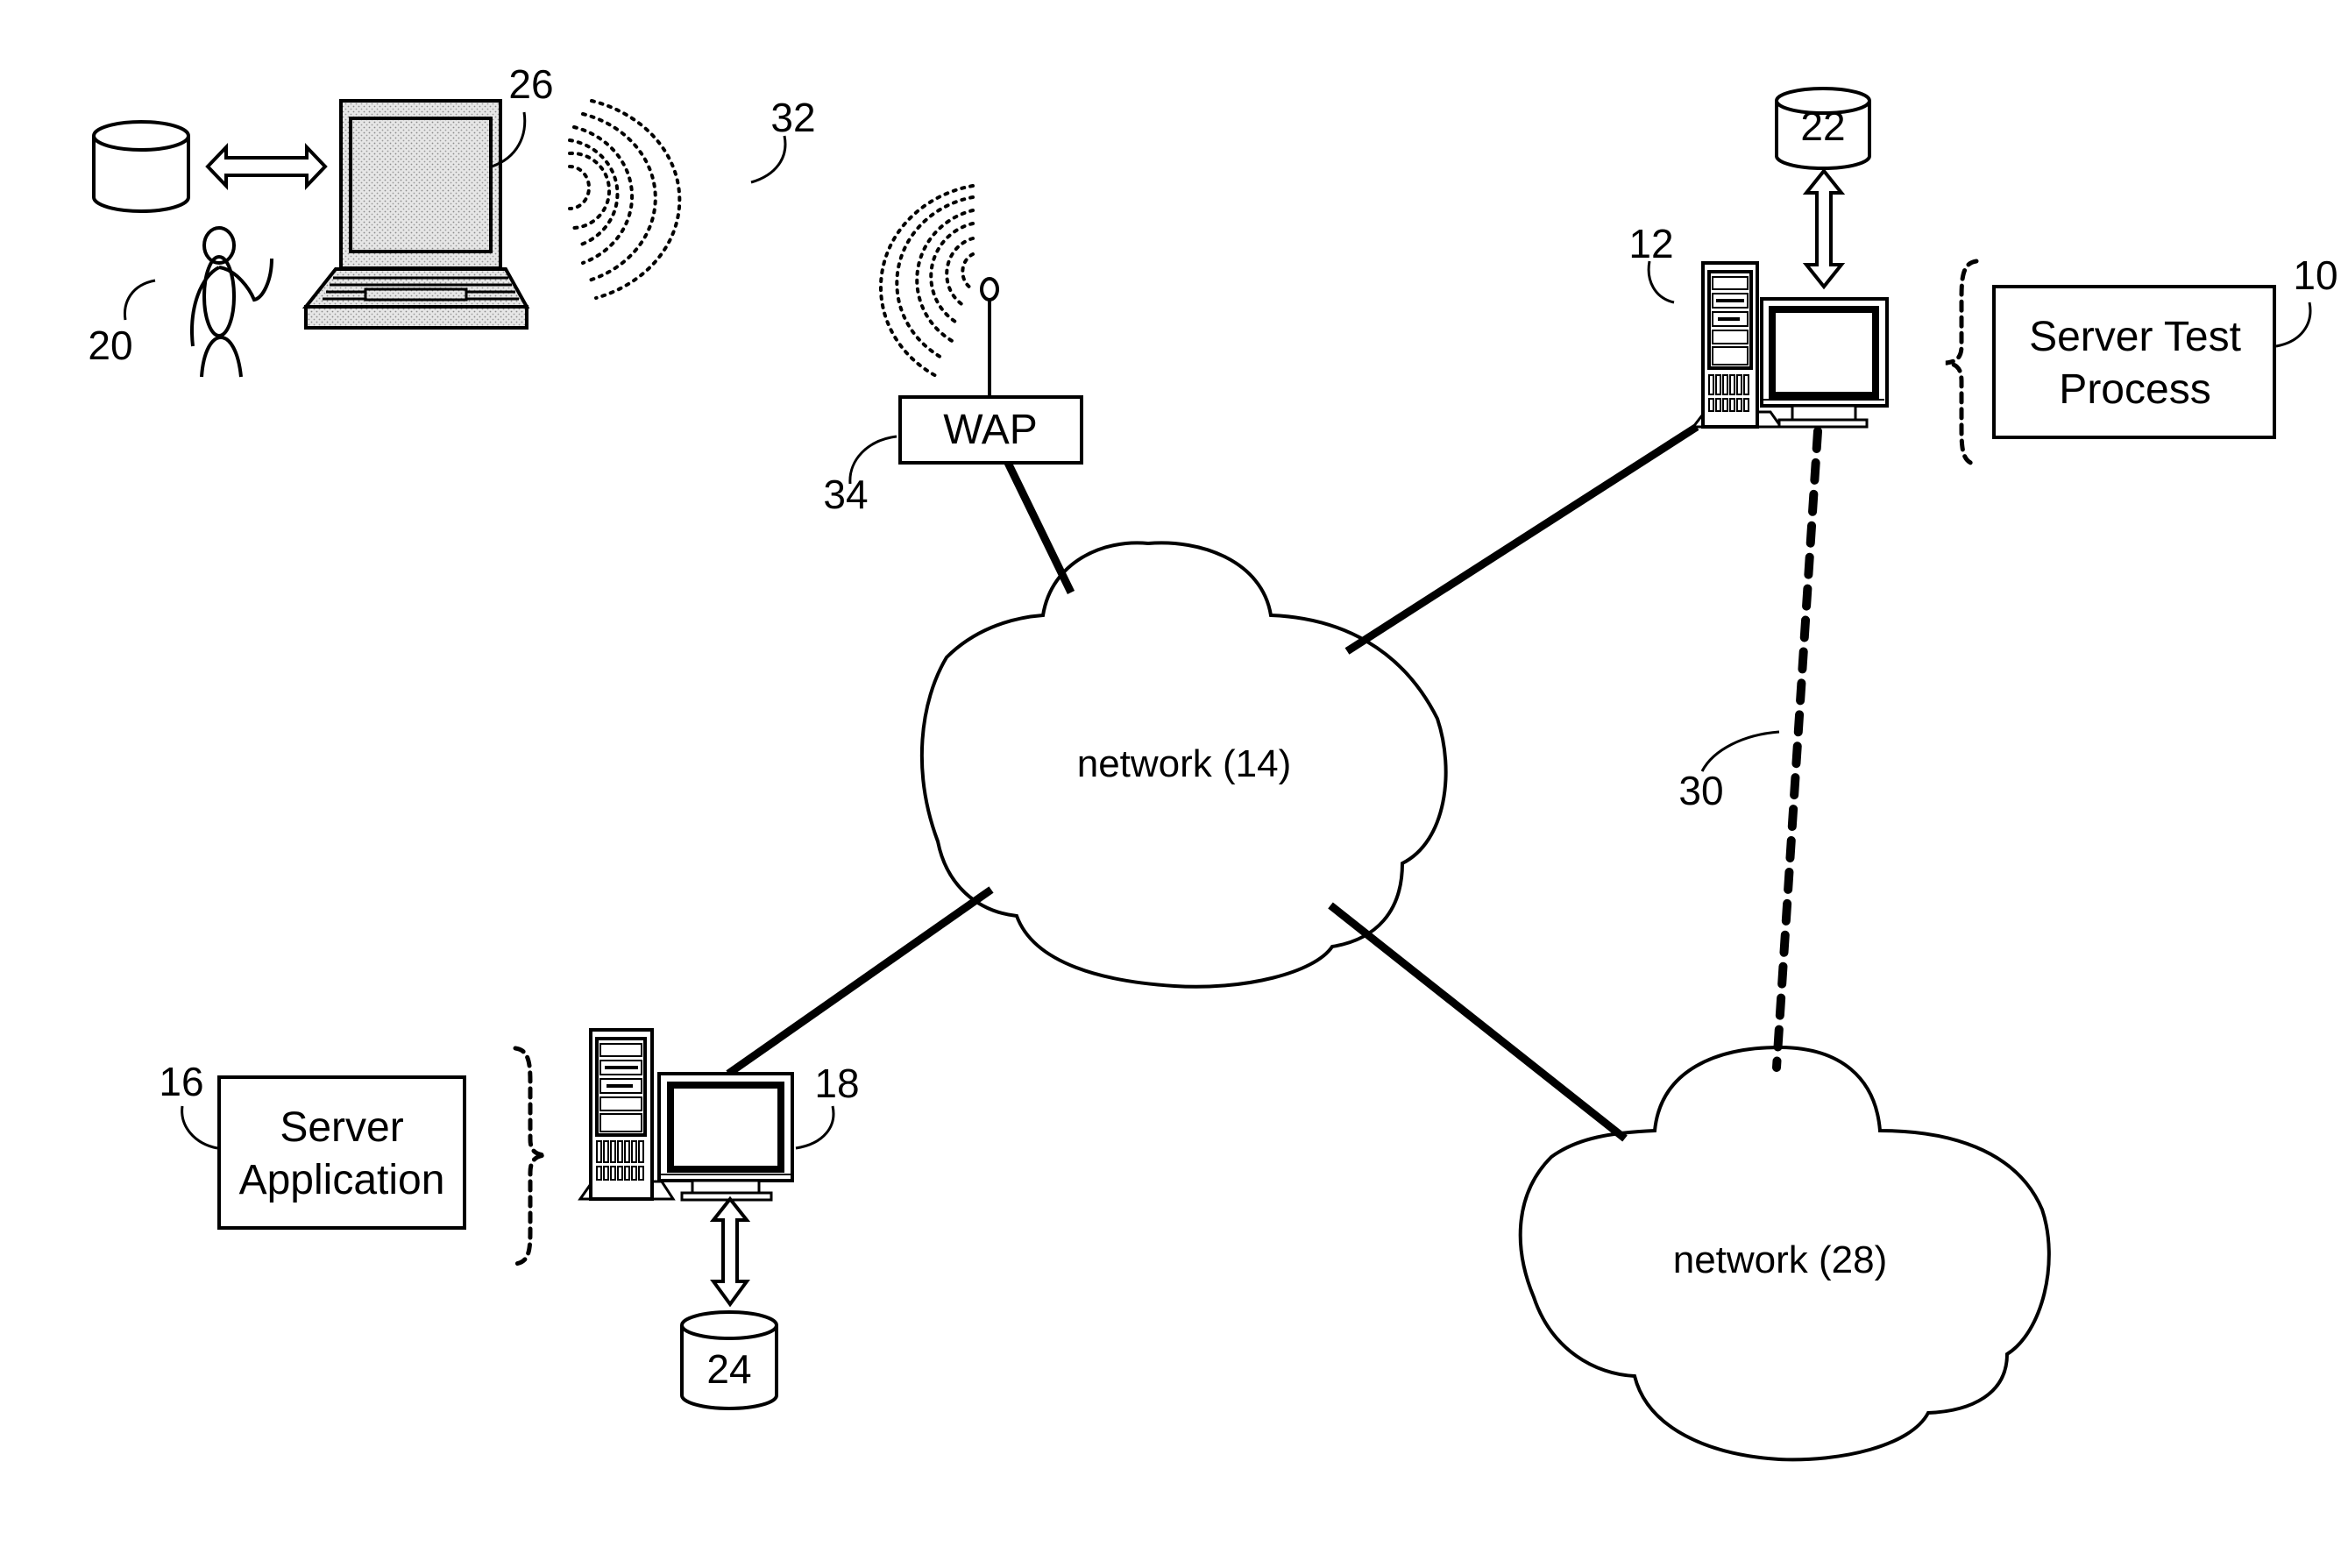 The height and width of the screenshot is (1568, 2341). Describe the element at coordinates (110, 345) in the screenshot. I see `user-ref-label: 20` at that location.